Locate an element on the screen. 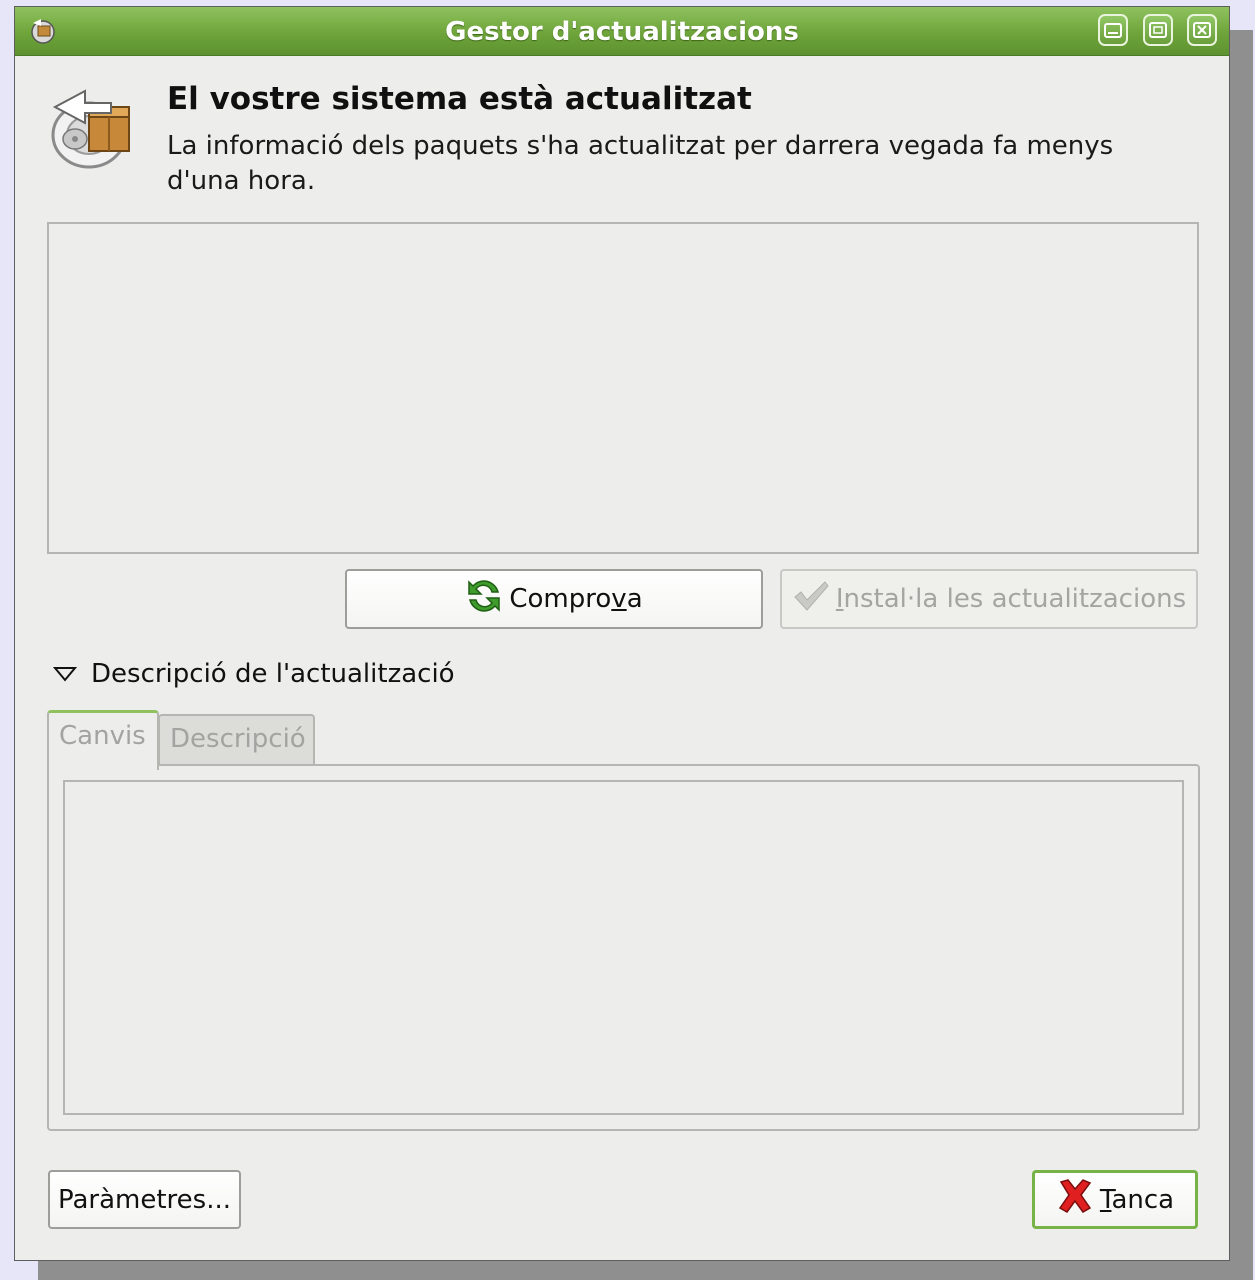 The width and height of the screenshot is (1255, 1280). window-title: Gestor d'actualitzacions is located at coordinates (622, 32).